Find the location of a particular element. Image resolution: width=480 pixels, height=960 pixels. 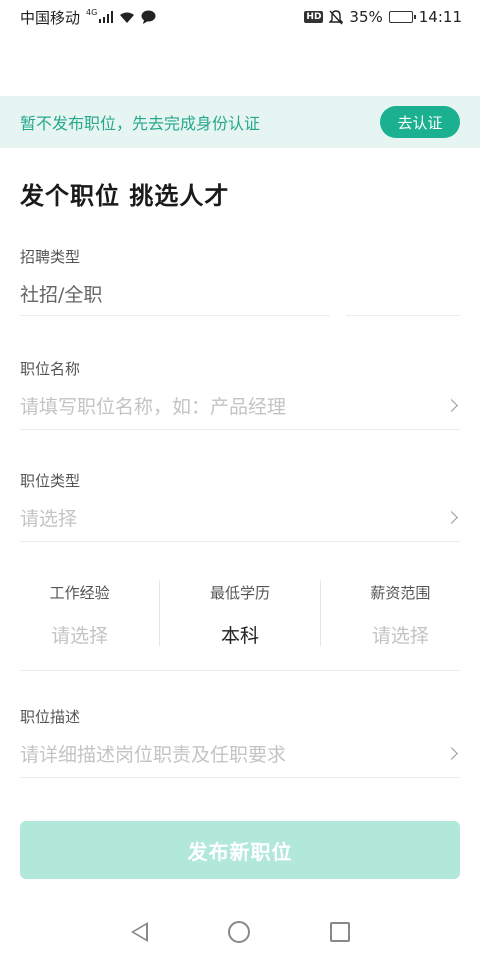

status-bar: 中国移动 4G HD 35% 14:11 is located at coordinates (240, 17).